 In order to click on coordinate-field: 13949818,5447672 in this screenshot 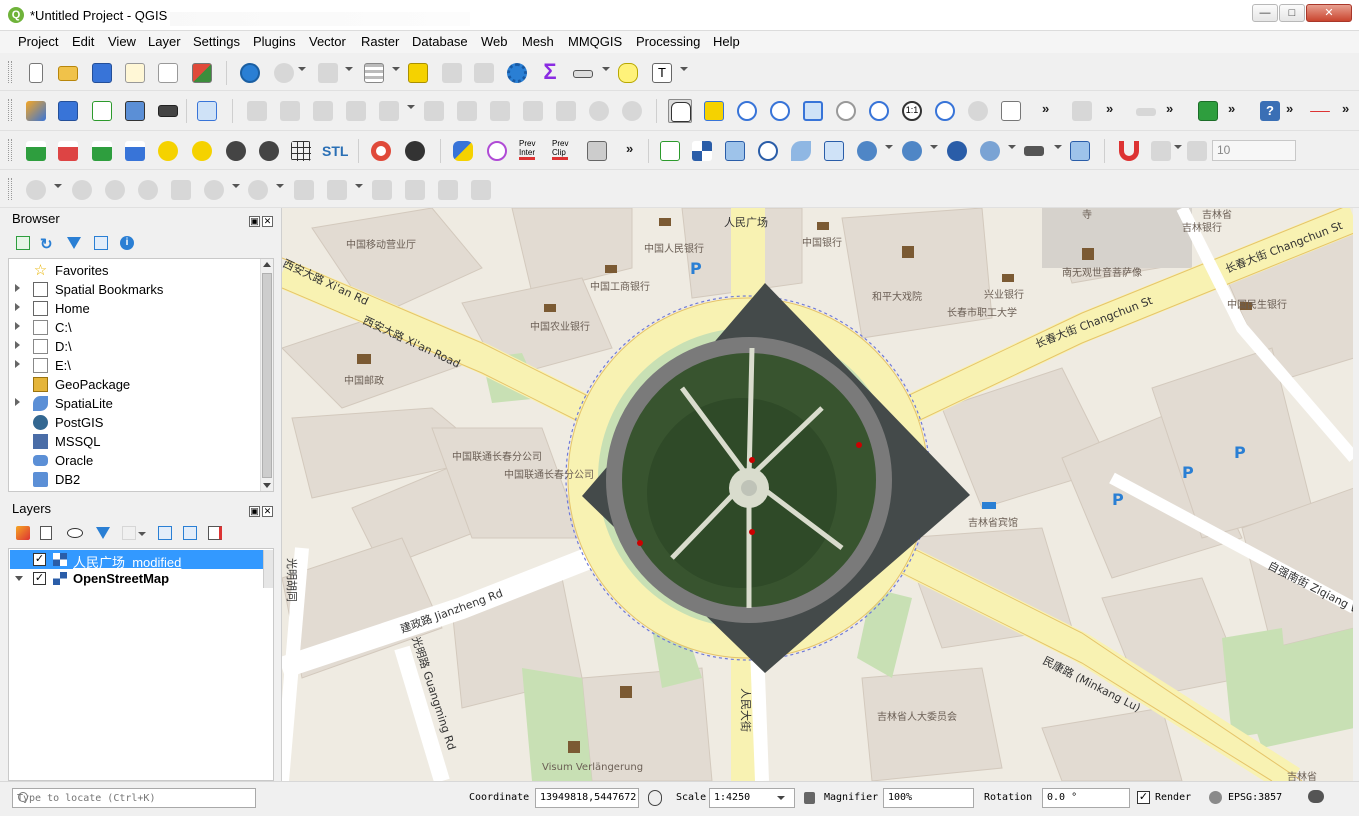, I will do `click(587, 798)`.